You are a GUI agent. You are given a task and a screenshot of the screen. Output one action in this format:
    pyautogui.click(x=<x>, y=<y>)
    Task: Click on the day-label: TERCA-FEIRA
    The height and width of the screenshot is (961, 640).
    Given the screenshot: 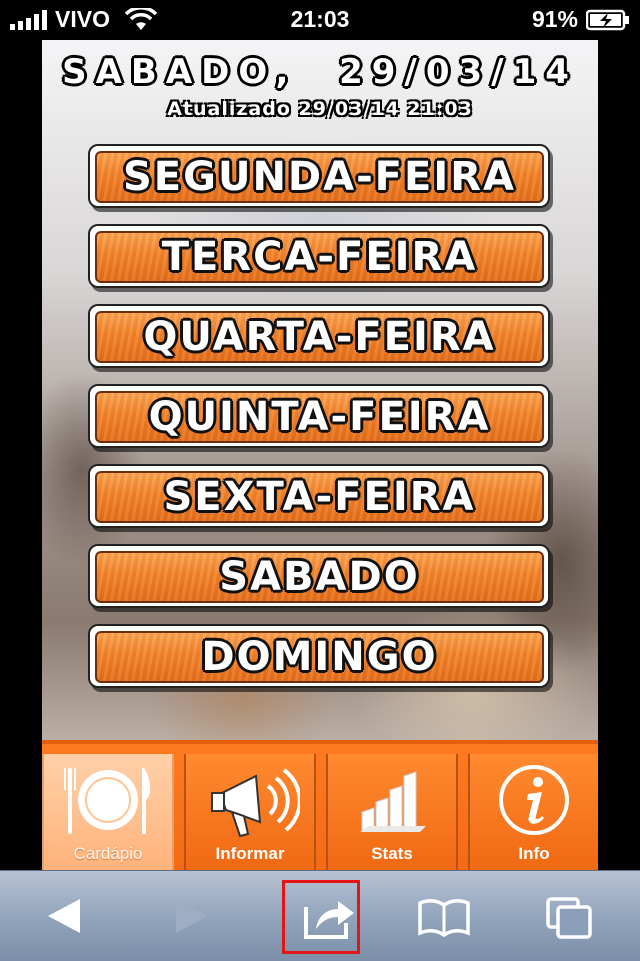 What is the action you would take?
    pyautogui.click(x=319, y=257)
    